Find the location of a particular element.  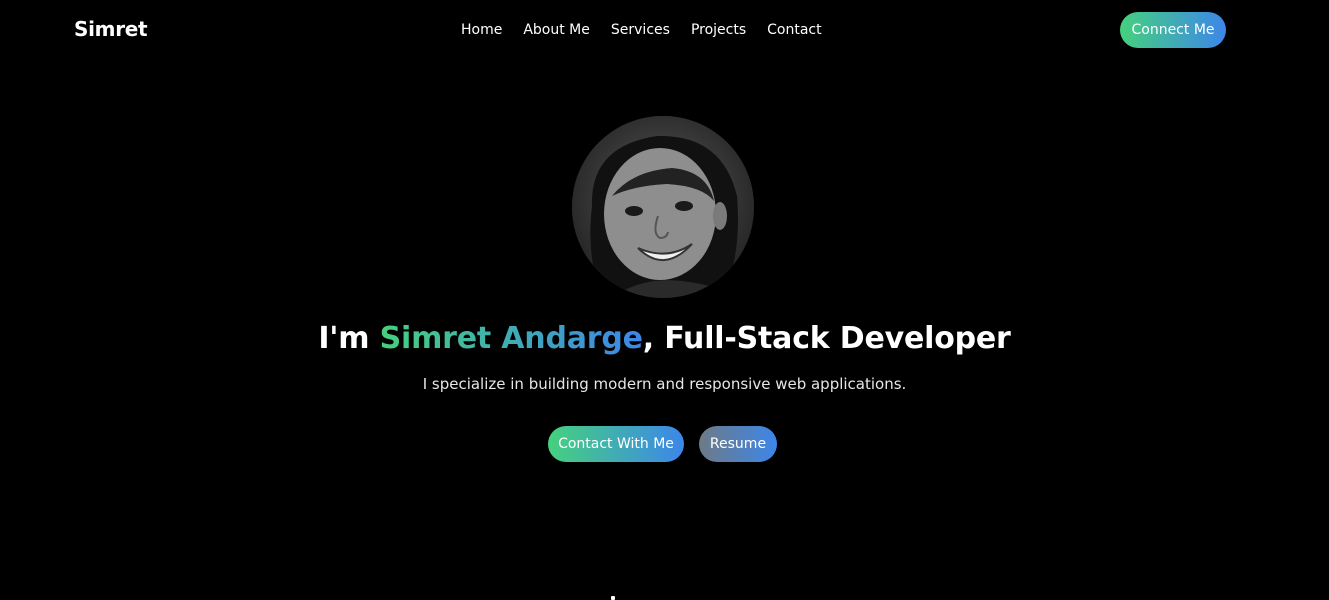

contact-with-me-button: Contact With Me is located at coordinates (616, 444).